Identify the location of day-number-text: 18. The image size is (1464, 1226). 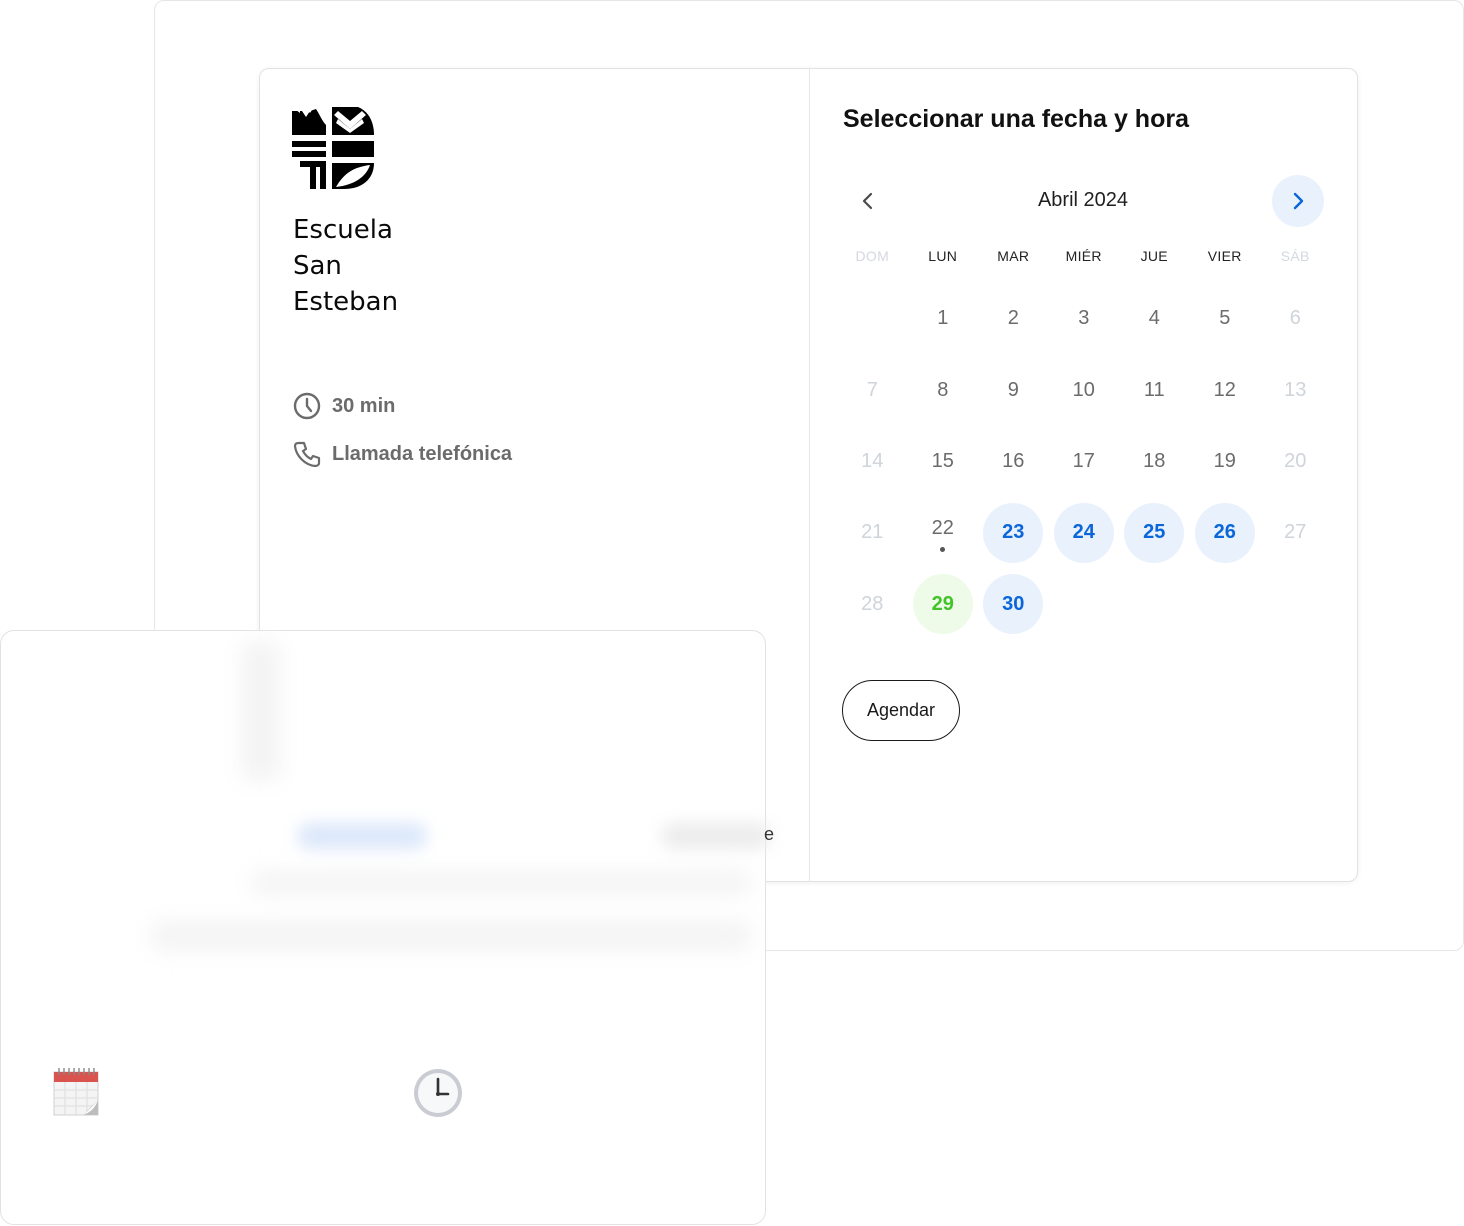
(1154, 460).